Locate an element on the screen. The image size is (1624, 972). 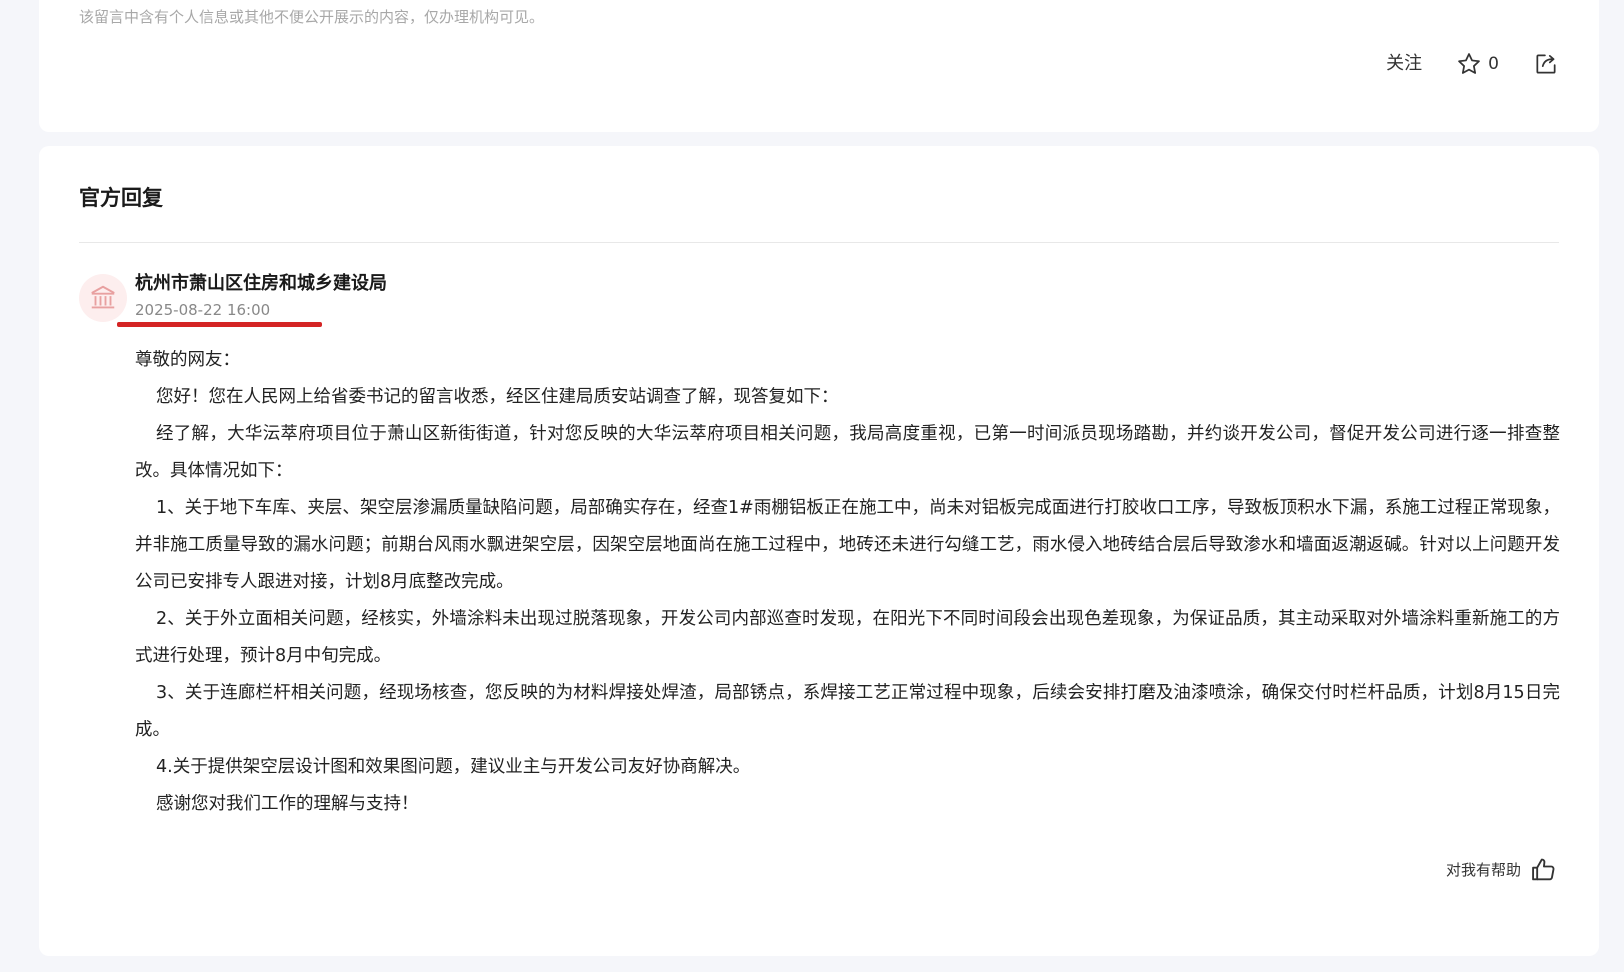
reply-paragraph: 4.关于提供架空层设计图和效果图问题，建议业主与开发公司友好协商解决。 is located at coordinates (453, 767).